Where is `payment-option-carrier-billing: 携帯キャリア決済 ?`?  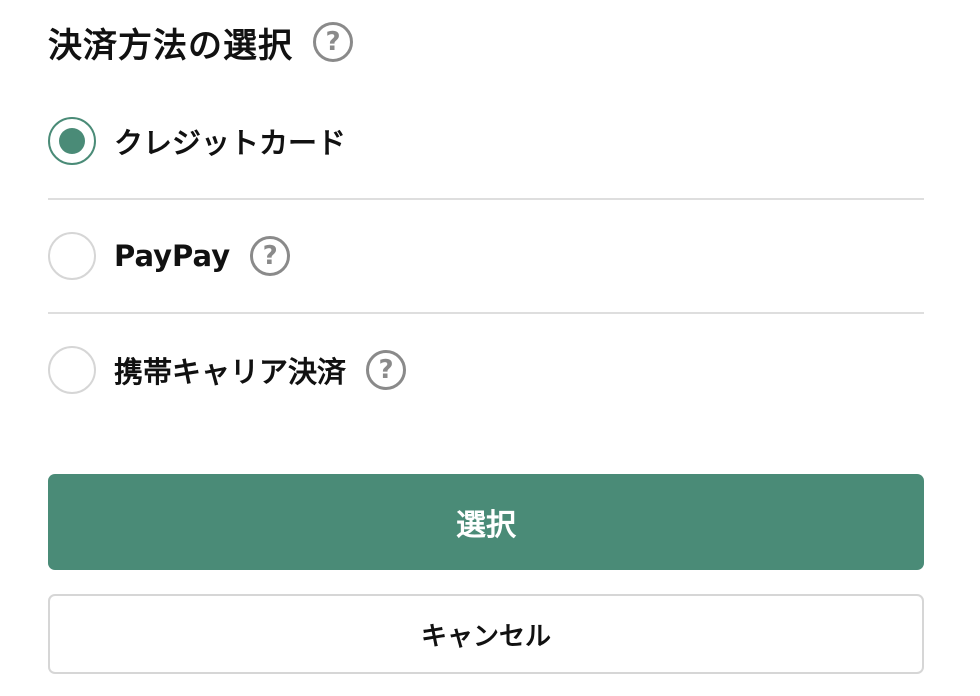 payment-option-carrier-billing: 携帯キャリア決済 ? is located at coordinates (486, 369).